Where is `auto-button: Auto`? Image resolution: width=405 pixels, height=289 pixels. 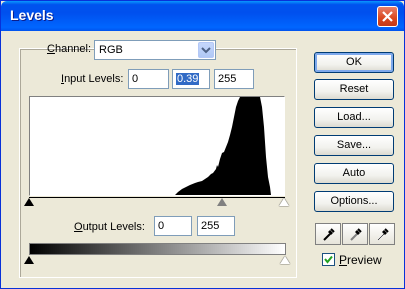
auto-button: Auto is located at coordinates (354, 173).